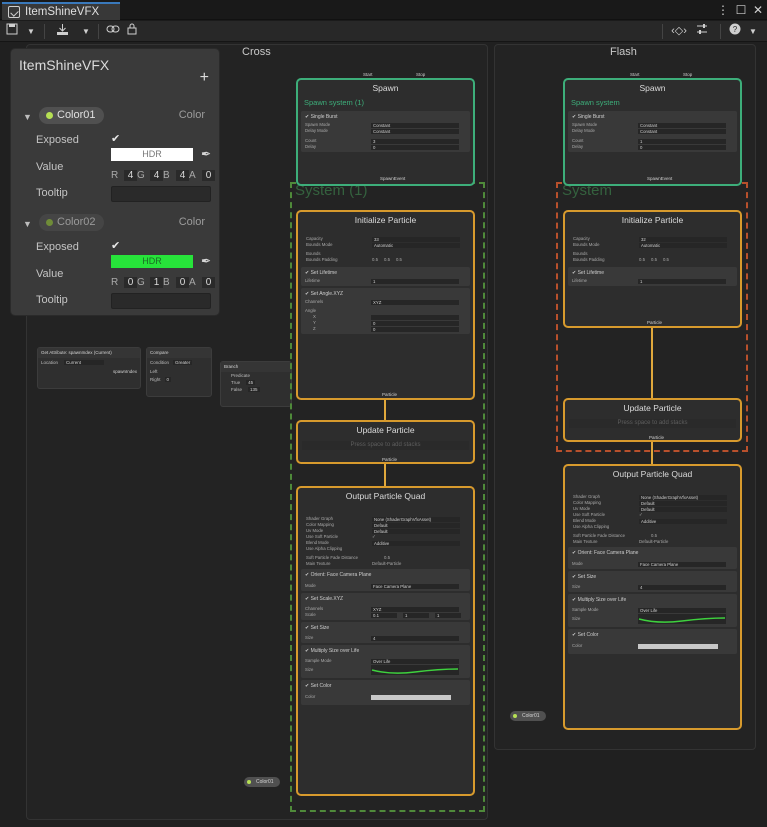 This screenshot has width=767, height=827. Describe the element at coordinates (163, 282) in the screenshot. I see `rgba-fields-color02: R0 G1 B0 A0` at that location.